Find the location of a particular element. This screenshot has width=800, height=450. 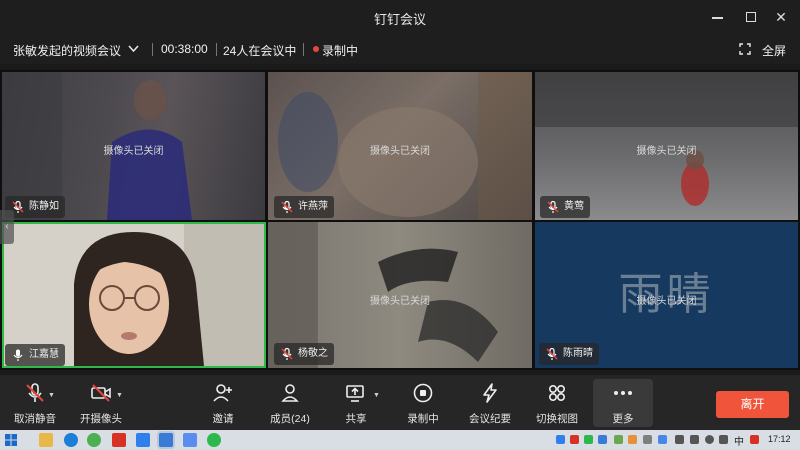

meeting-minutes-button: 会议纪要 is located at coordinates (490, 403).